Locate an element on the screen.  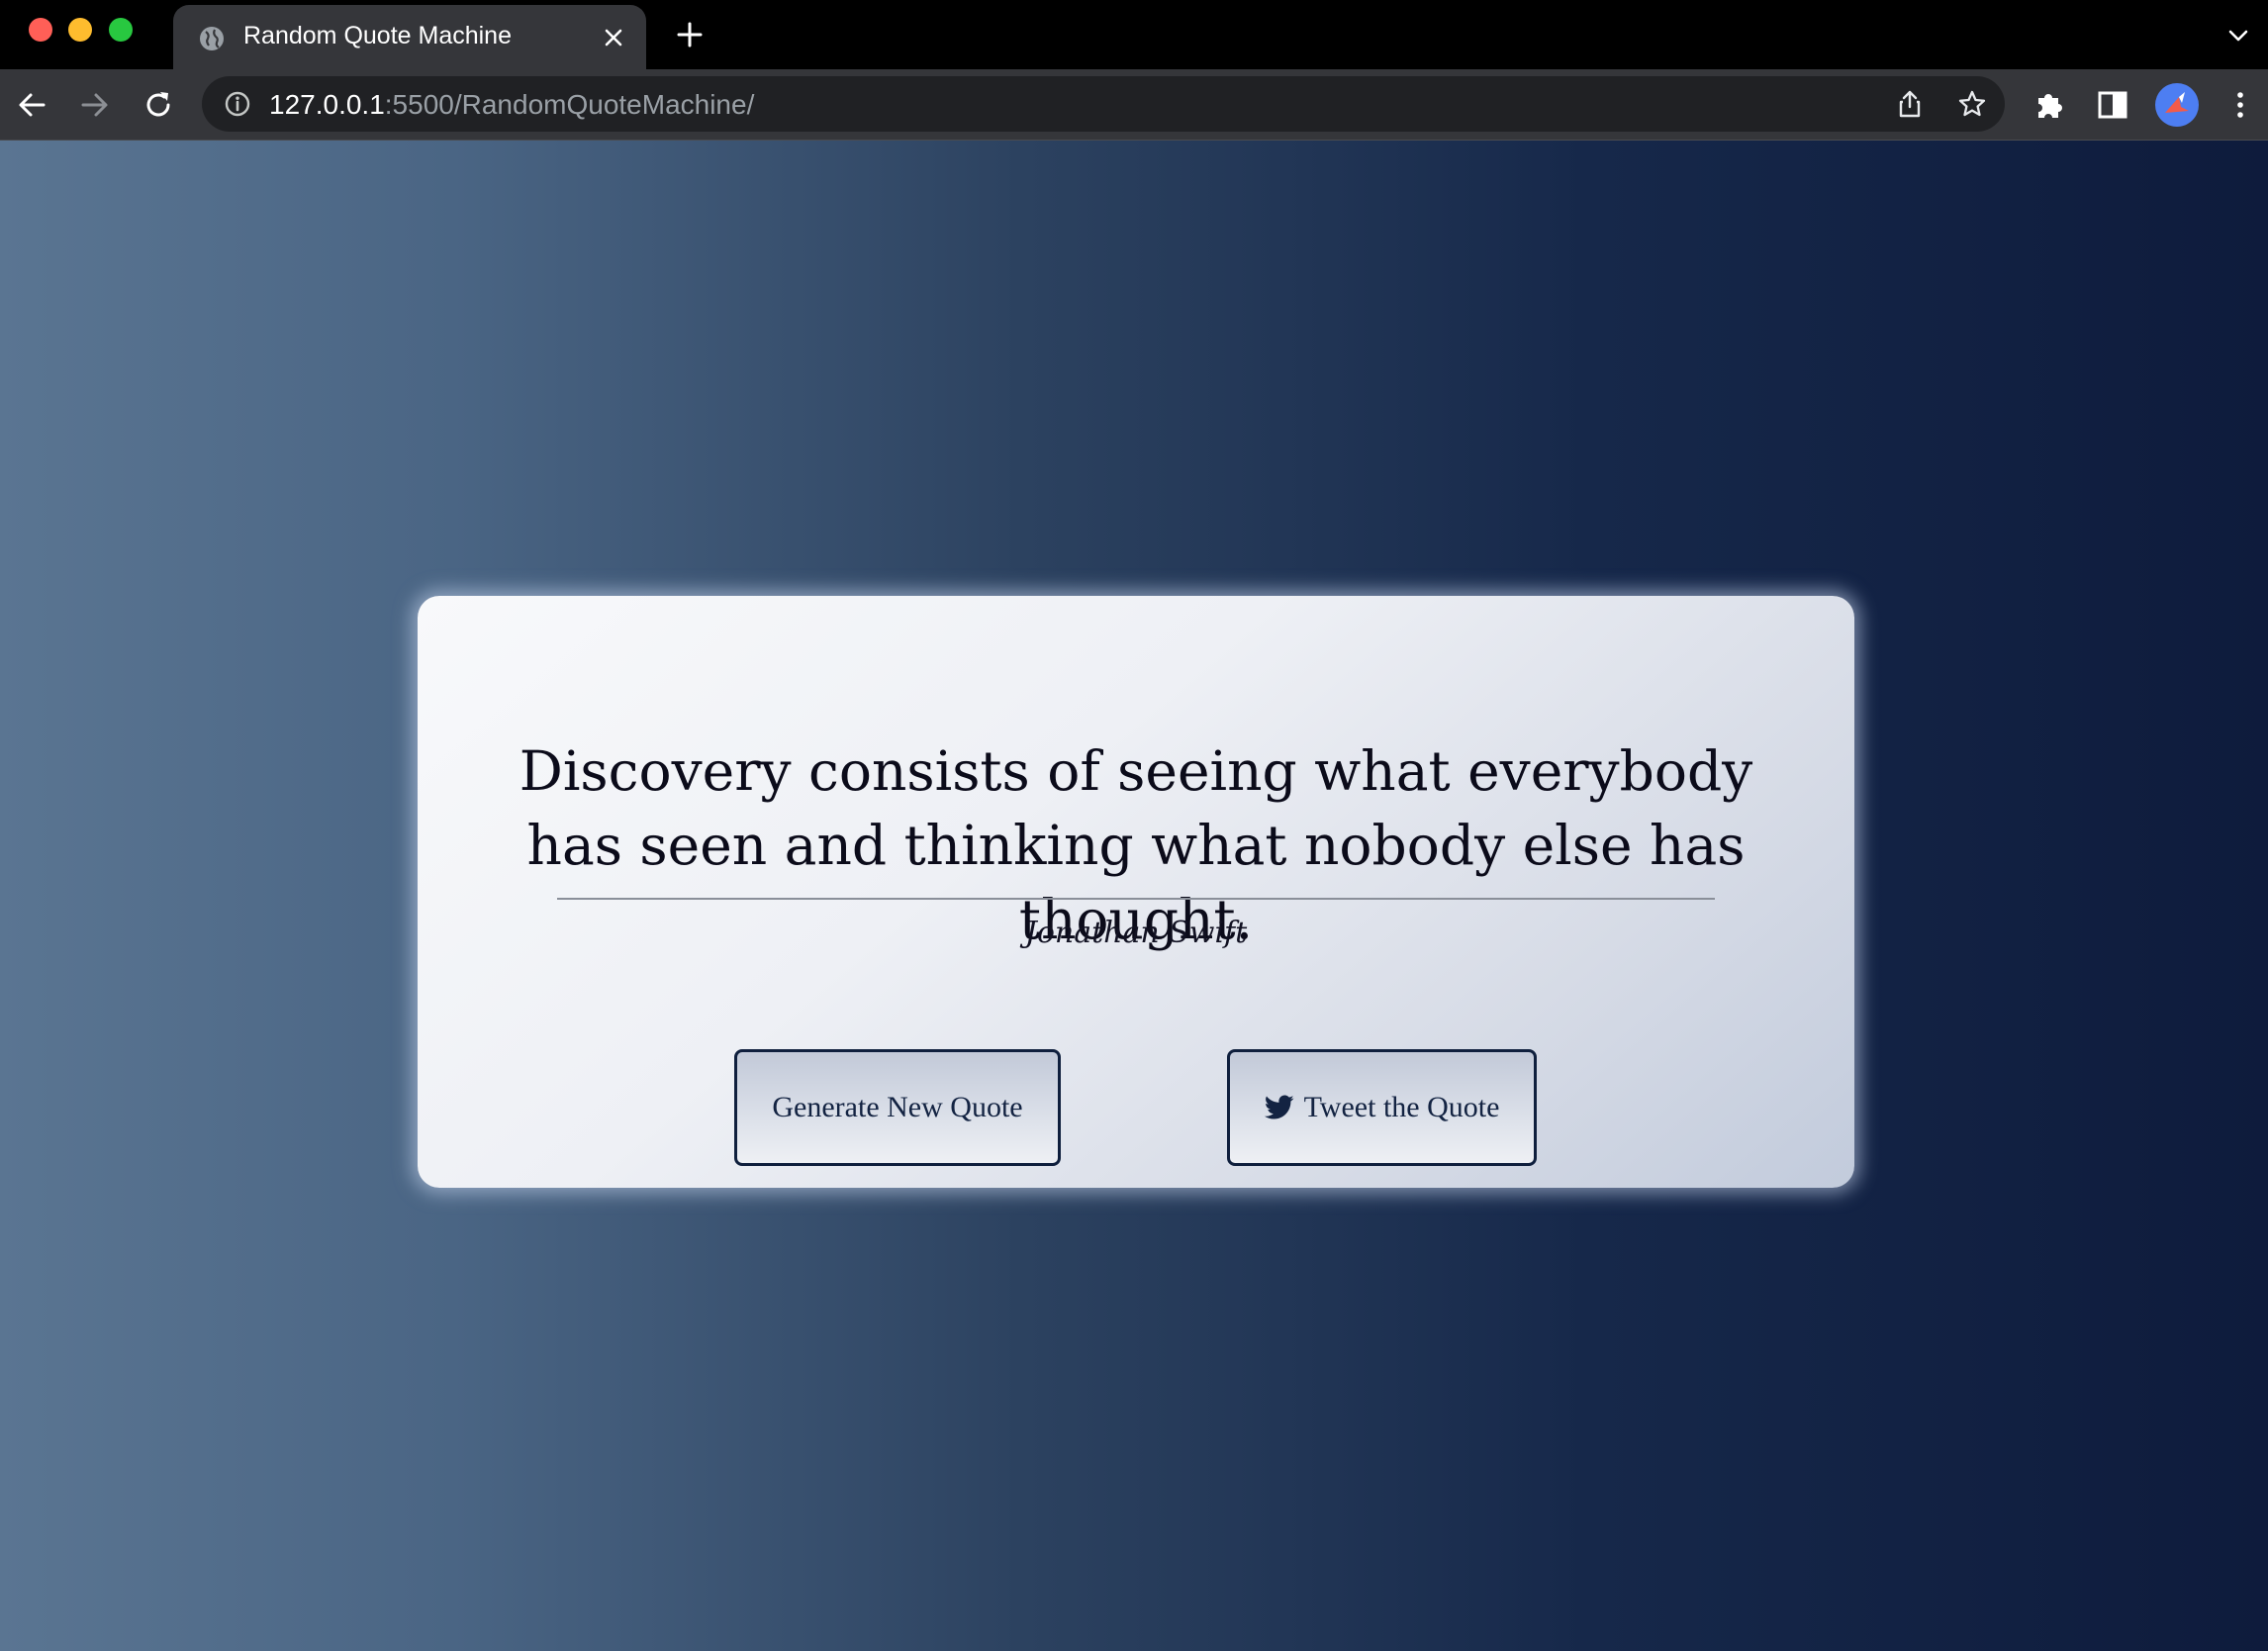
arrow-left-icon is located at coordinates (32, 105).